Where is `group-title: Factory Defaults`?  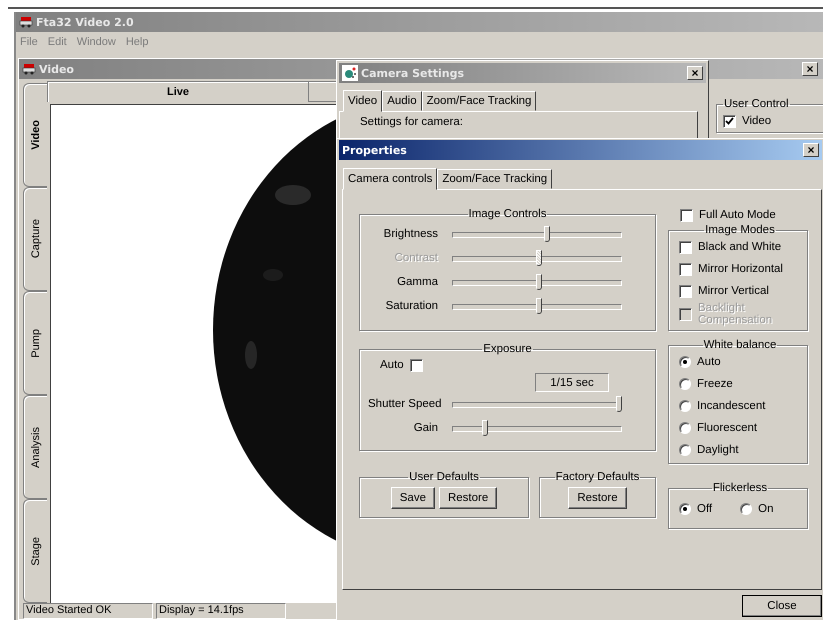 group-title: Factory Defaults is located at coordinates (597, 477).